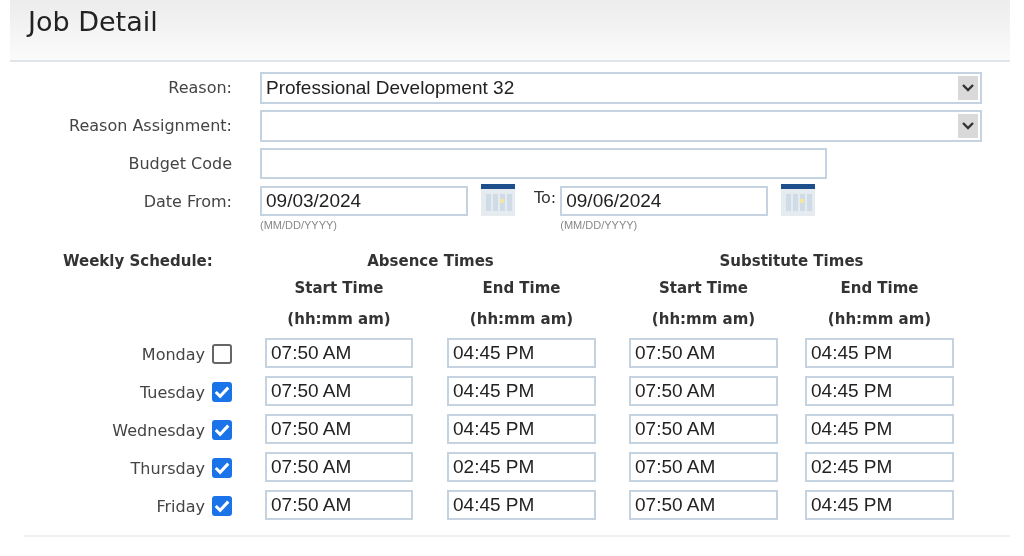 The height and width of the screenshot is (556, 1024). Describe the element at coordinates (91, 22) in the screenshot. I see `page-title: Job Detail` at that location.